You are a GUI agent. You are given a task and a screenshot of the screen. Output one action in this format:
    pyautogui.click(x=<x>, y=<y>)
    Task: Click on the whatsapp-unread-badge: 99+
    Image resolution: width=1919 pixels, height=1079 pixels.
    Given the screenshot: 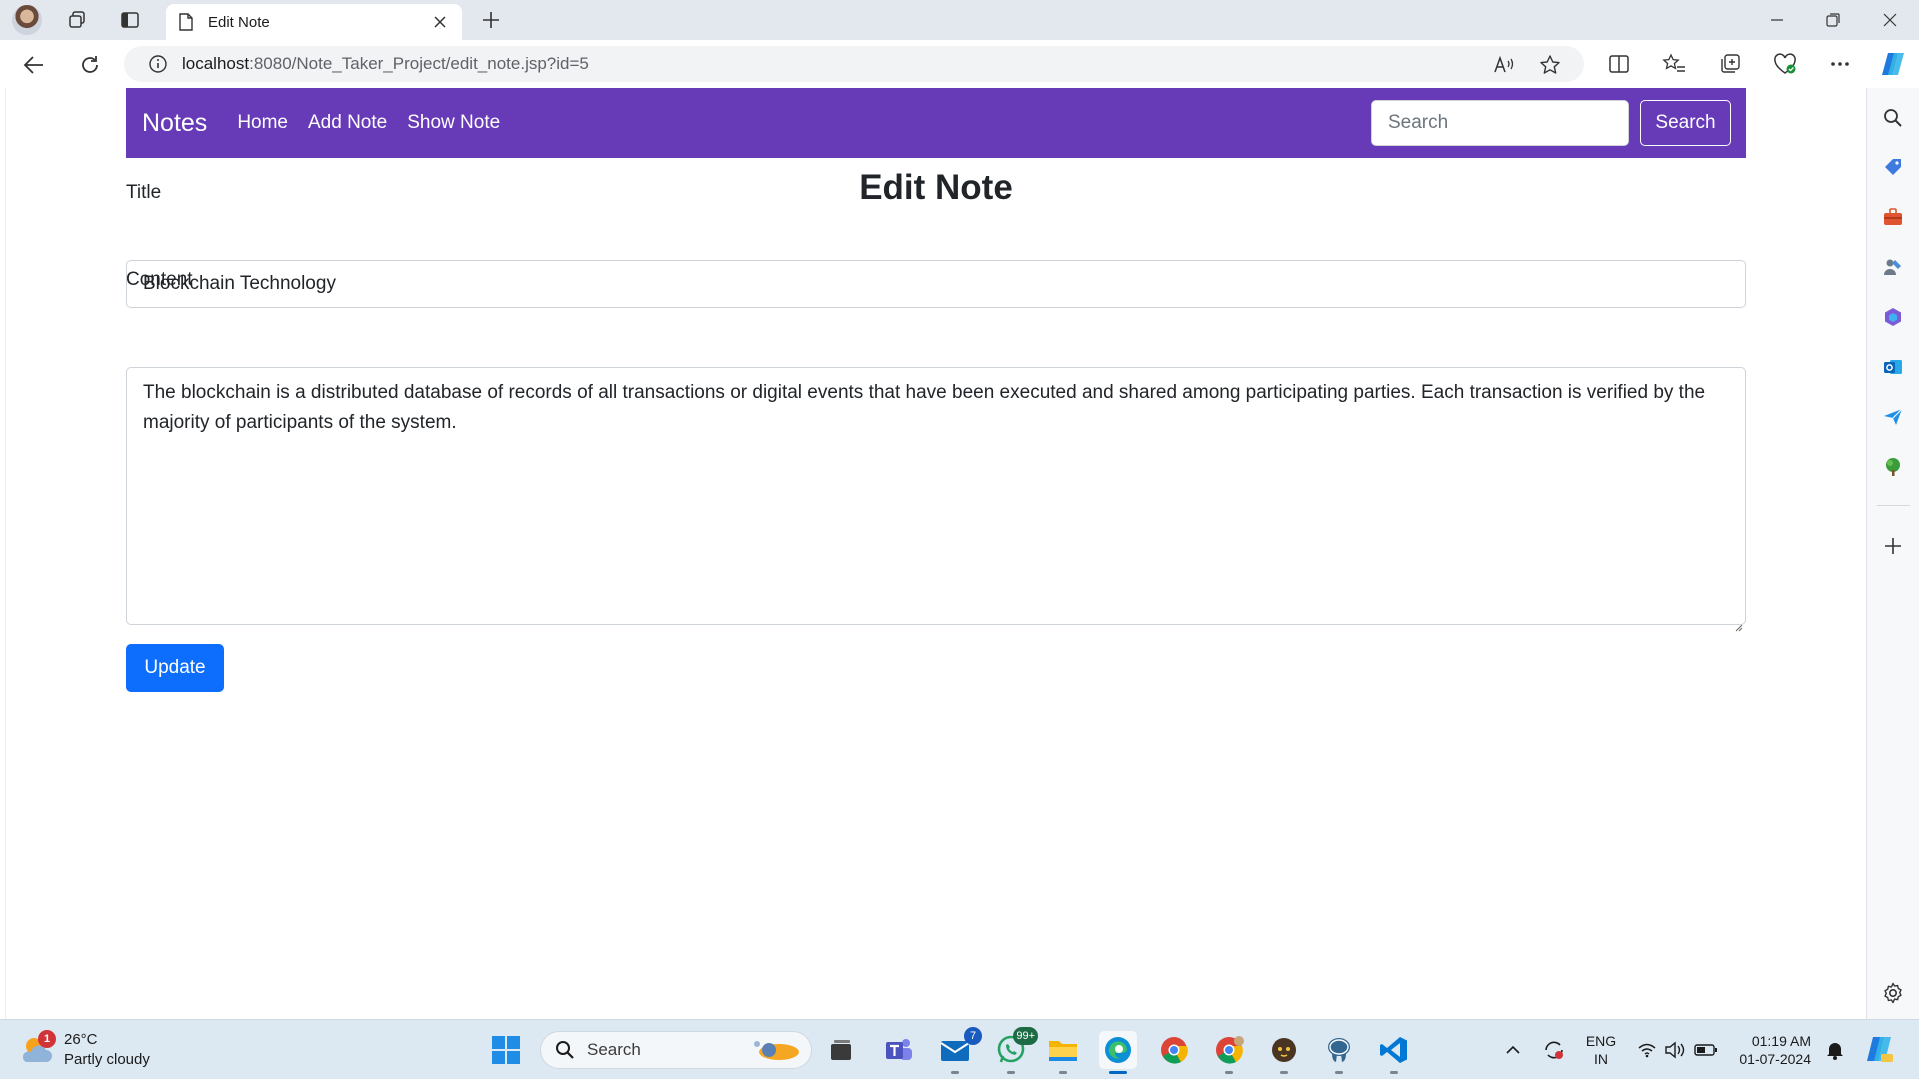 What is the action you would take?
    pyautogui.click(x=1025, y=1036)
    